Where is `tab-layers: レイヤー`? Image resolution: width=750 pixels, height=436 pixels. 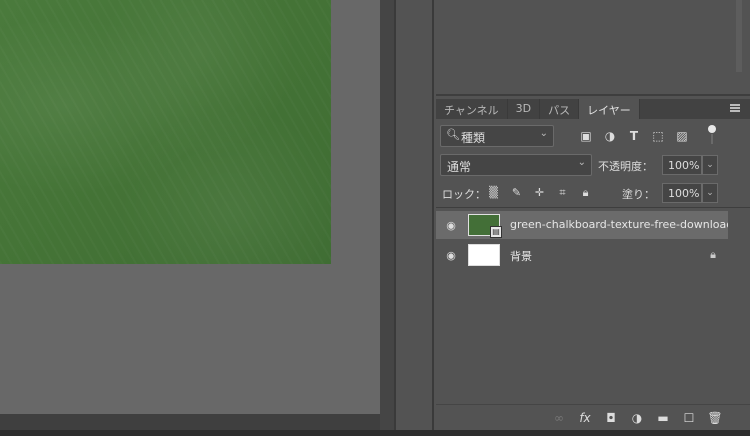 tab-layers: レイヤー is located at coordinates (609, 109).